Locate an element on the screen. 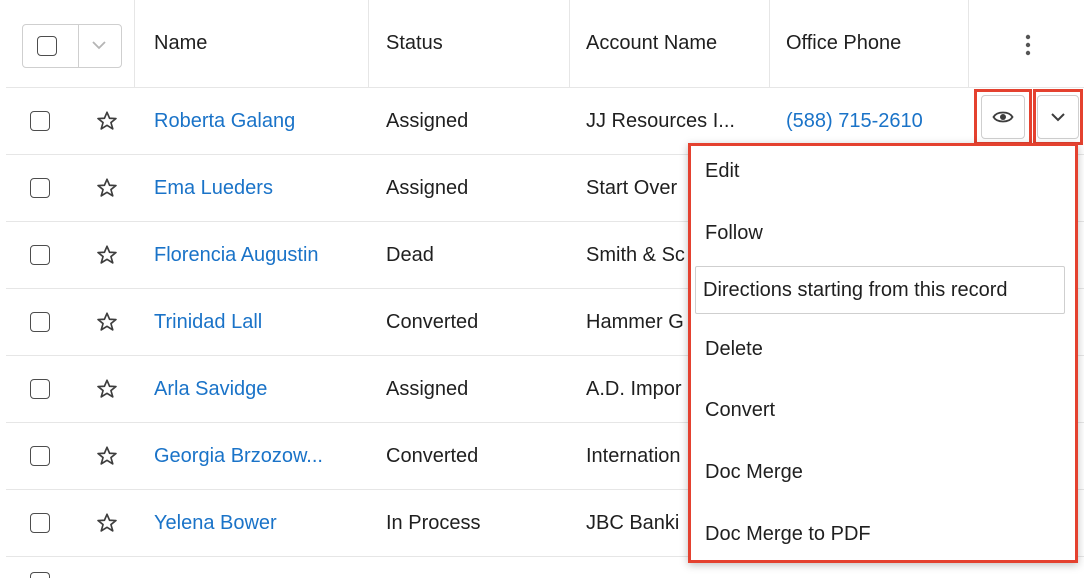 The height and width of the screenshot is (578, 1084). record-name-link: Roberta Galang is located at coordinates (259, 121).